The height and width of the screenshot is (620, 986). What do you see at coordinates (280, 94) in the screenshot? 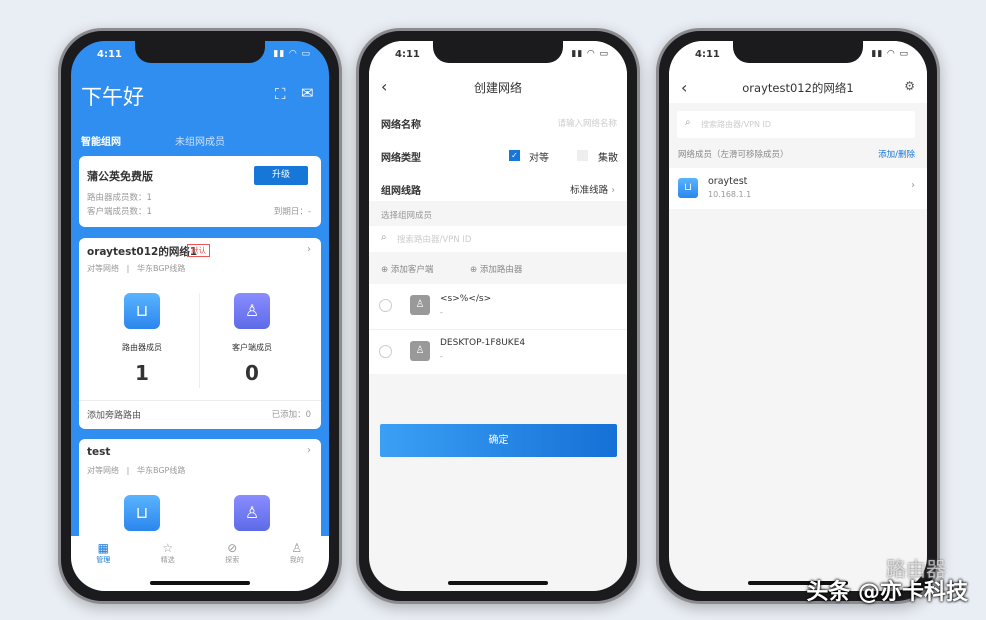
I see `scan-icon: ⛶` at bounding box center [280, 94].